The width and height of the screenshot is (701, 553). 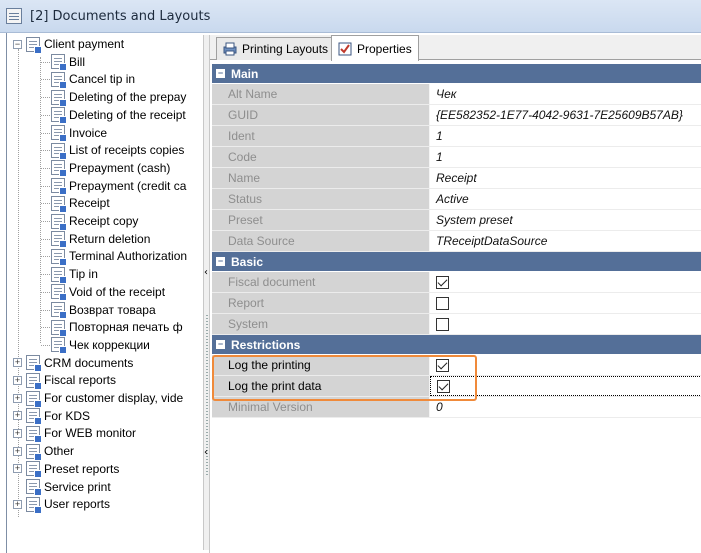 What do you see at coordinates (565, 407) in the screenshot?
I see `property-value: 0` at bounding box center [565, 407].